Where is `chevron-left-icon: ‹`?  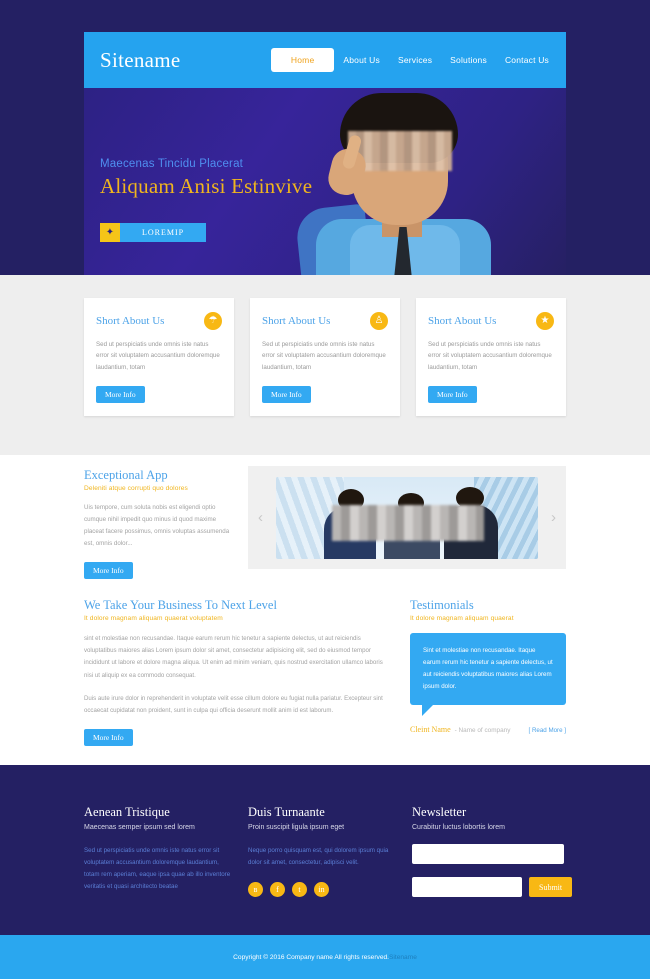
chevron-left-icon: ‹ is located at coordinates (260, 517).